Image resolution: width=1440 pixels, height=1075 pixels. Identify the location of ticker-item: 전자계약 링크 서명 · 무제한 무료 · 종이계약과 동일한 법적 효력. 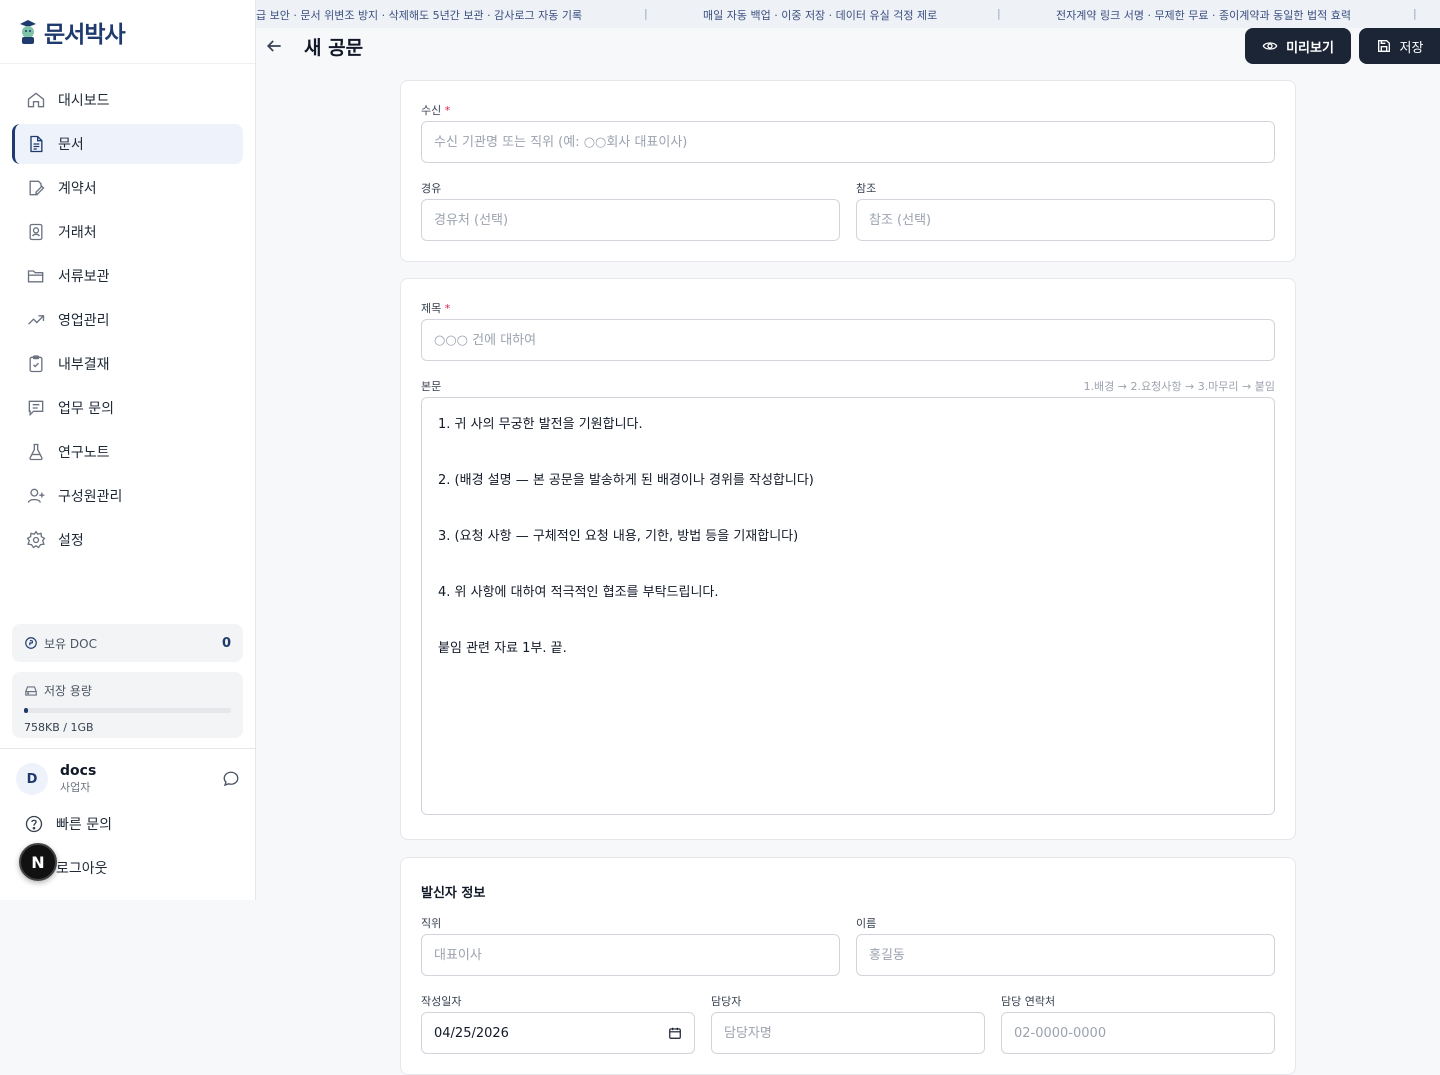
(1203, 15).